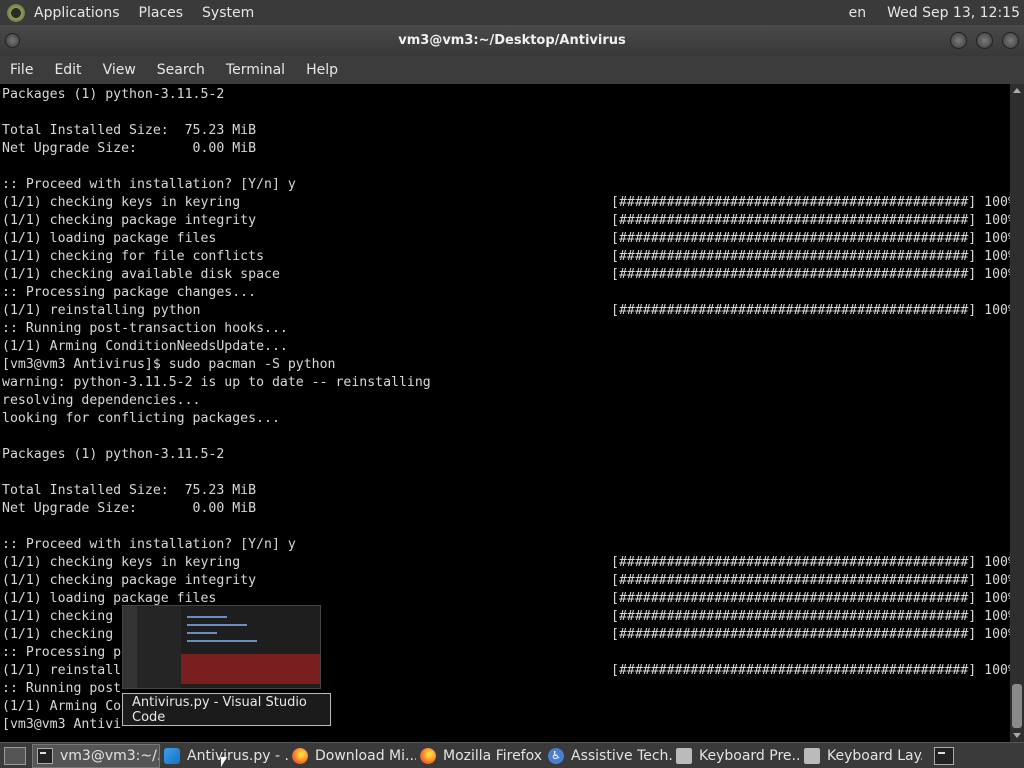 This screenshot has width=1024, height=768. I want to click on minimize-button, so click(958, 40).